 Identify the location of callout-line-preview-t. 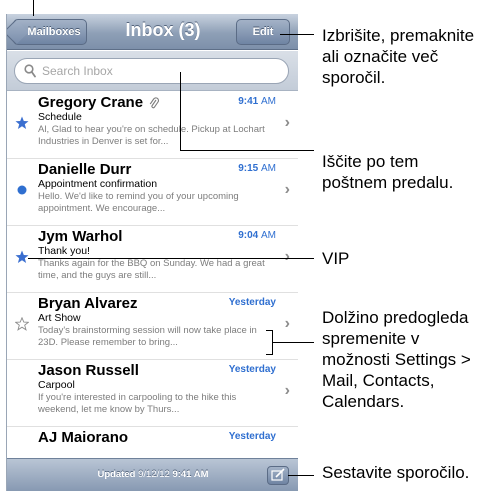
(269, 330).